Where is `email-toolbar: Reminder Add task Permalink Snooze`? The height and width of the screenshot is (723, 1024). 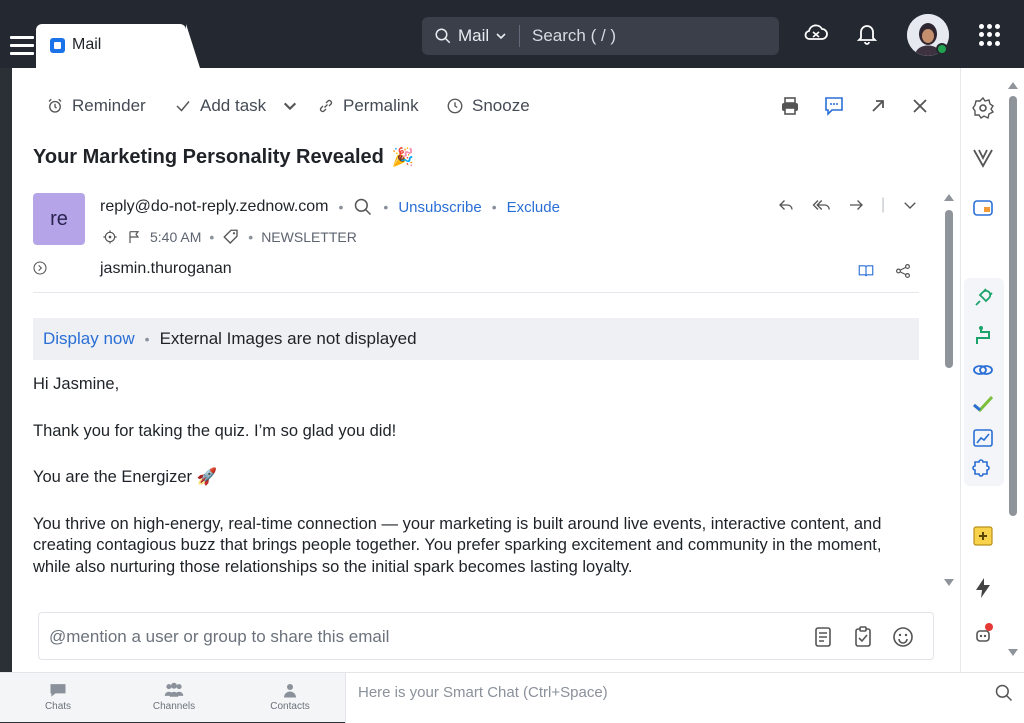
email-toolbar: Reminder Add task Permalink Snooze is located at coordinates (486, 106).